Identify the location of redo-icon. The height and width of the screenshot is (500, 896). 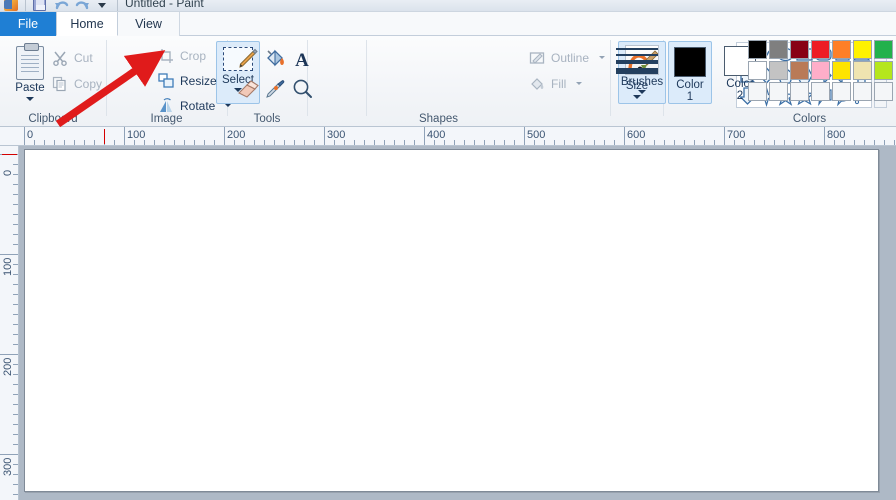
(82, 5).